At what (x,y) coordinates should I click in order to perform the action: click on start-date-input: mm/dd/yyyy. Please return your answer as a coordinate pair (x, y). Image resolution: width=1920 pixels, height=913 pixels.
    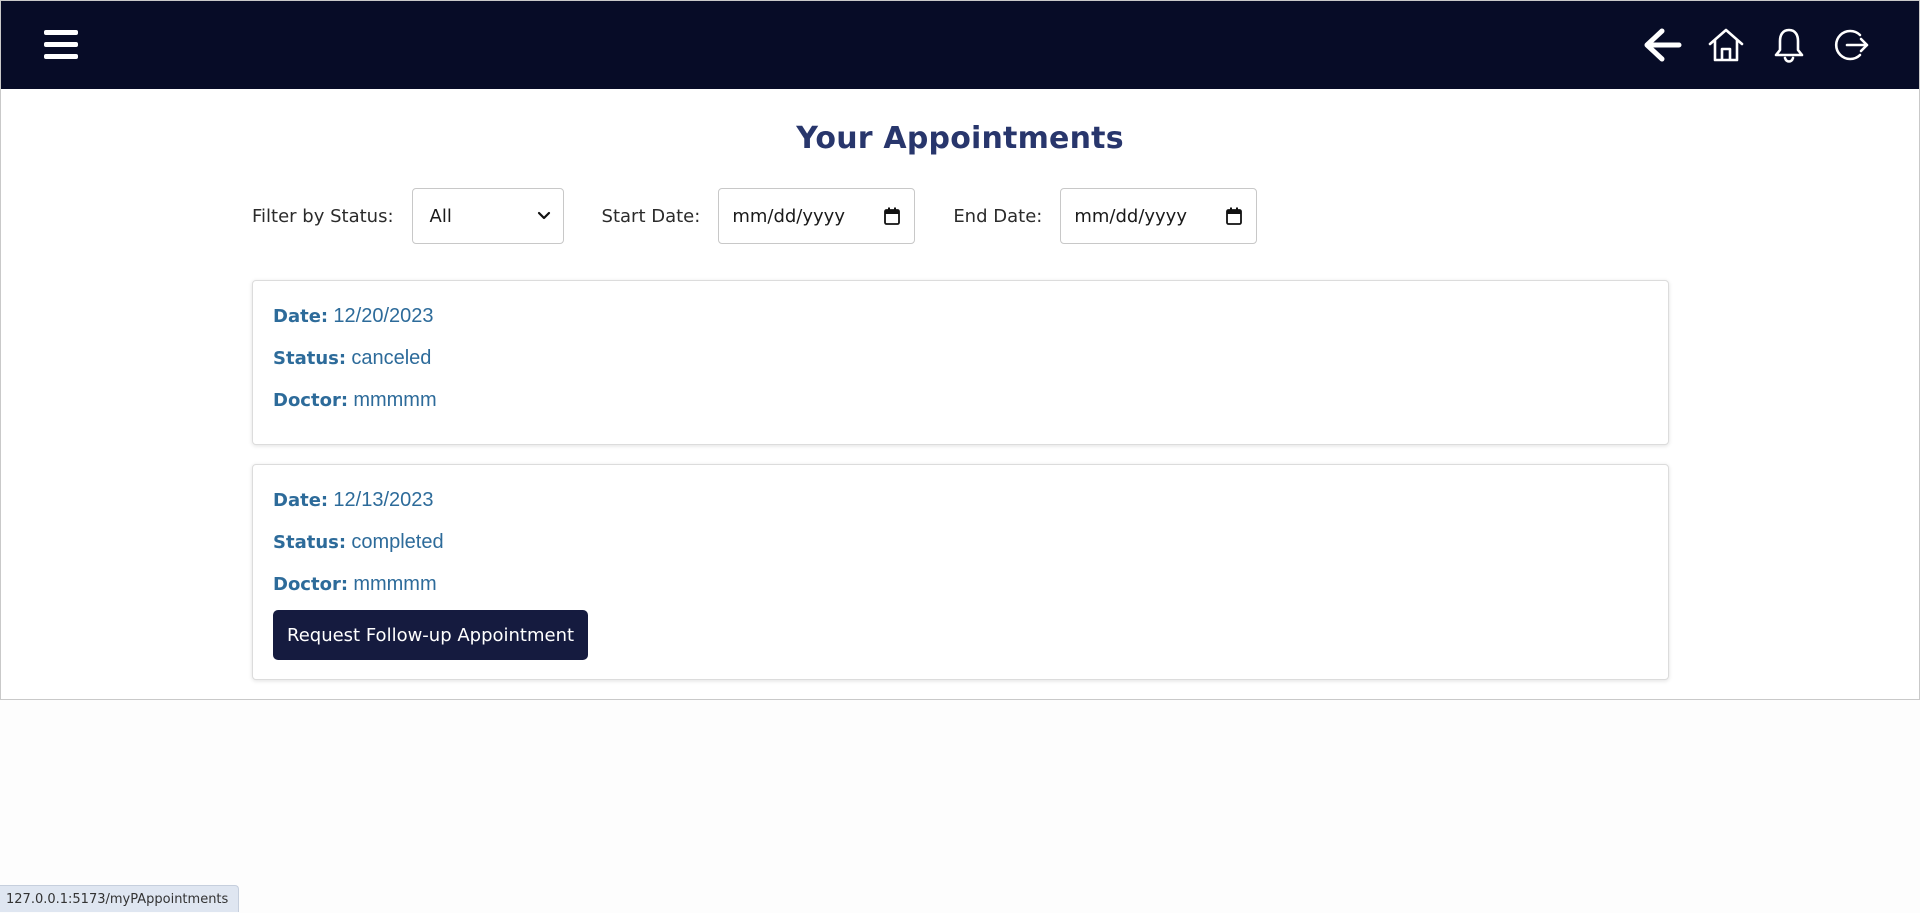
    Looking at the image, I should click on (816, 216).